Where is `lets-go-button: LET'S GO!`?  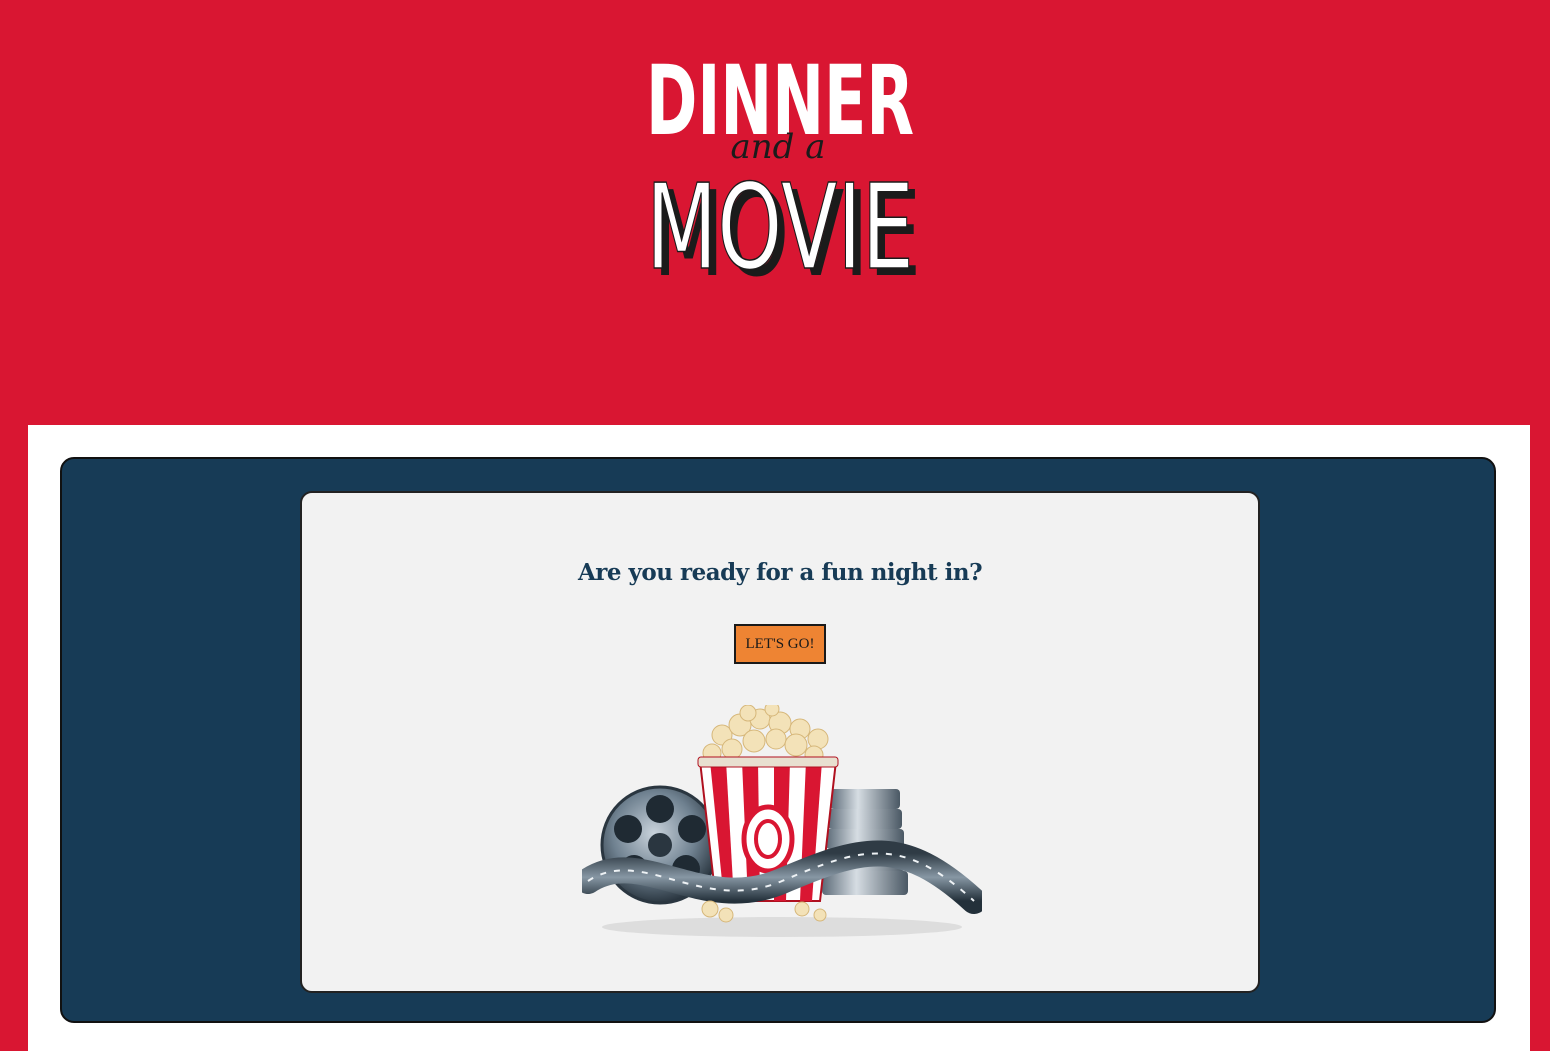
lets-go-button: LET'S GO! is located at coordinates (780, 644).